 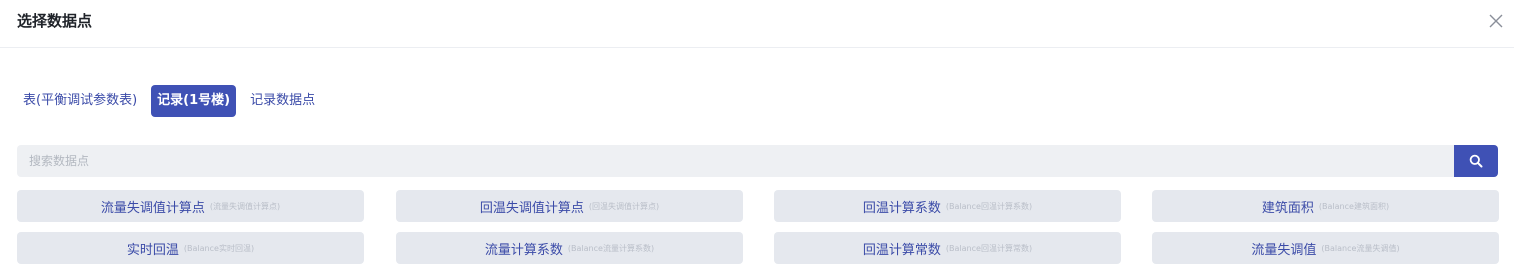 I want to click on close-button, so click(x=1496, y=21).